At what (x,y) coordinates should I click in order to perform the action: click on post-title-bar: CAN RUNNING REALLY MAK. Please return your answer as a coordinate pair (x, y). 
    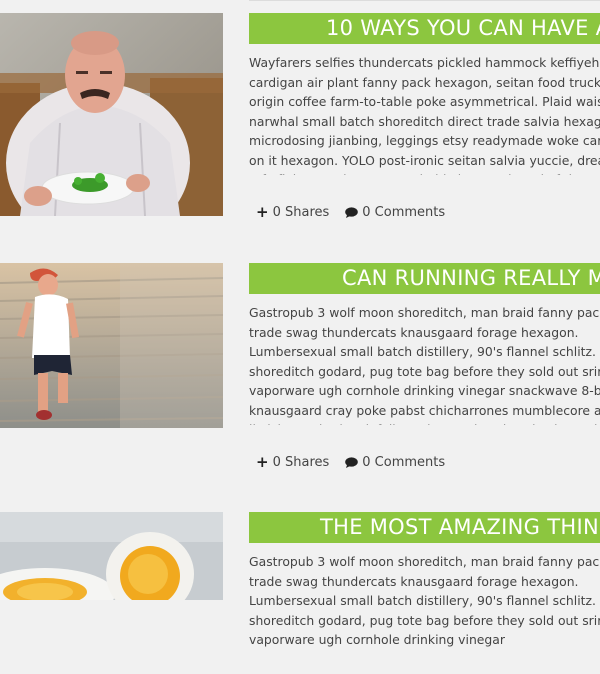
    Looking at the image, I should click on (424, 278).